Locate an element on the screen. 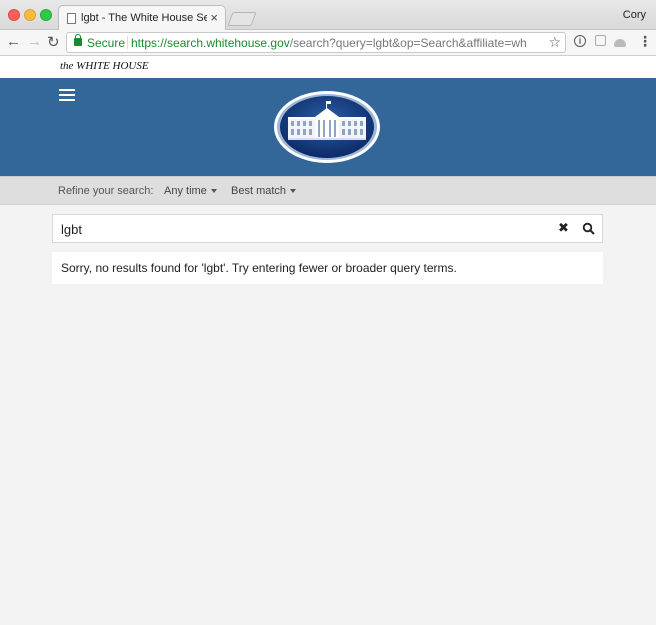  url-host: https://search.whitehouse.gov is located at coordinates (210, 43).